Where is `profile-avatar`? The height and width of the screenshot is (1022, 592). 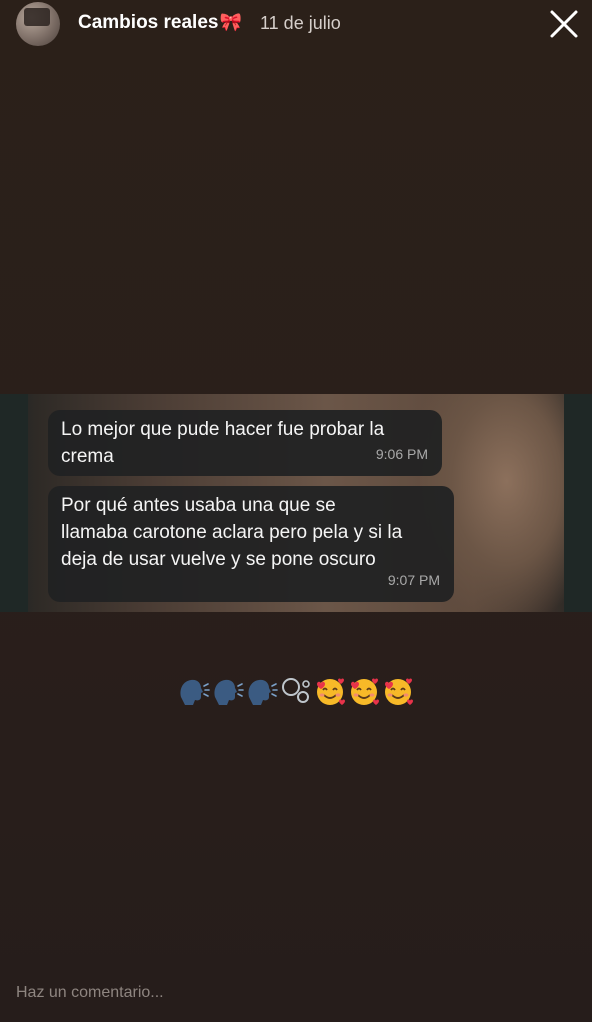 profile-avatar is located at coordinates (38, 24).